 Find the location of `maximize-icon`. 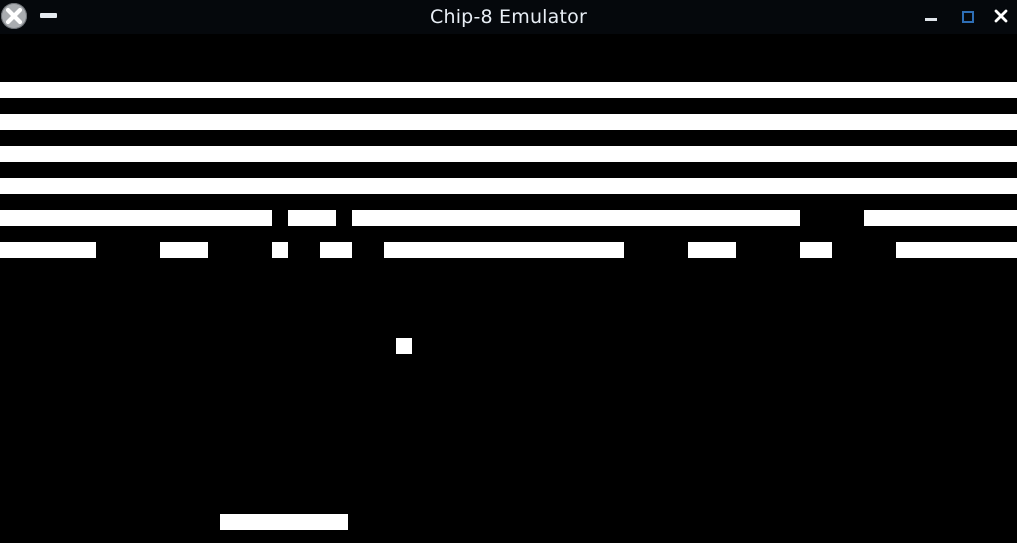

maximize-icon is located at coordinates (968, 17).